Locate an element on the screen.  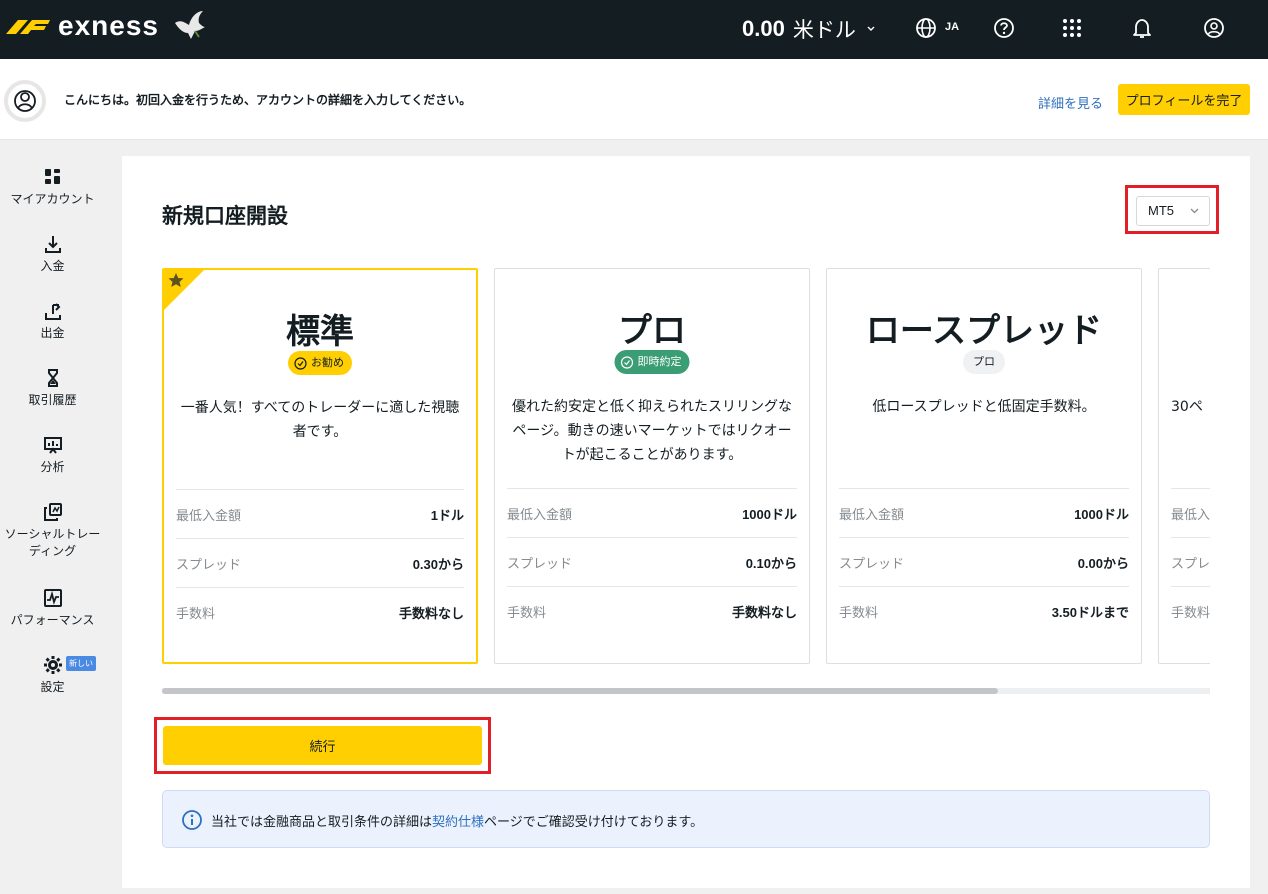
card-row-spread: スプレッド 0.10から is located at coordinates (652, 561).